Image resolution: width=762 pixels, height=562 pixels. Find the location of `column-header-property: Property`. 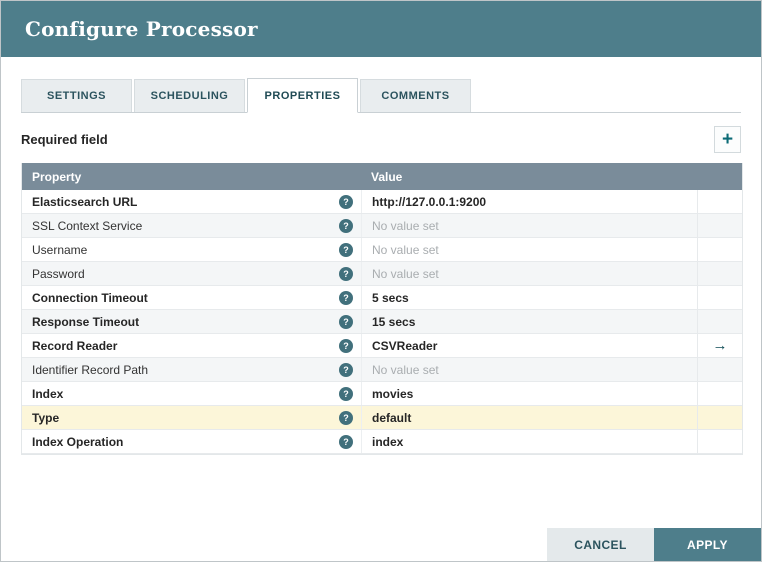

column-header-property: Property is located at coordinates (57, 176).